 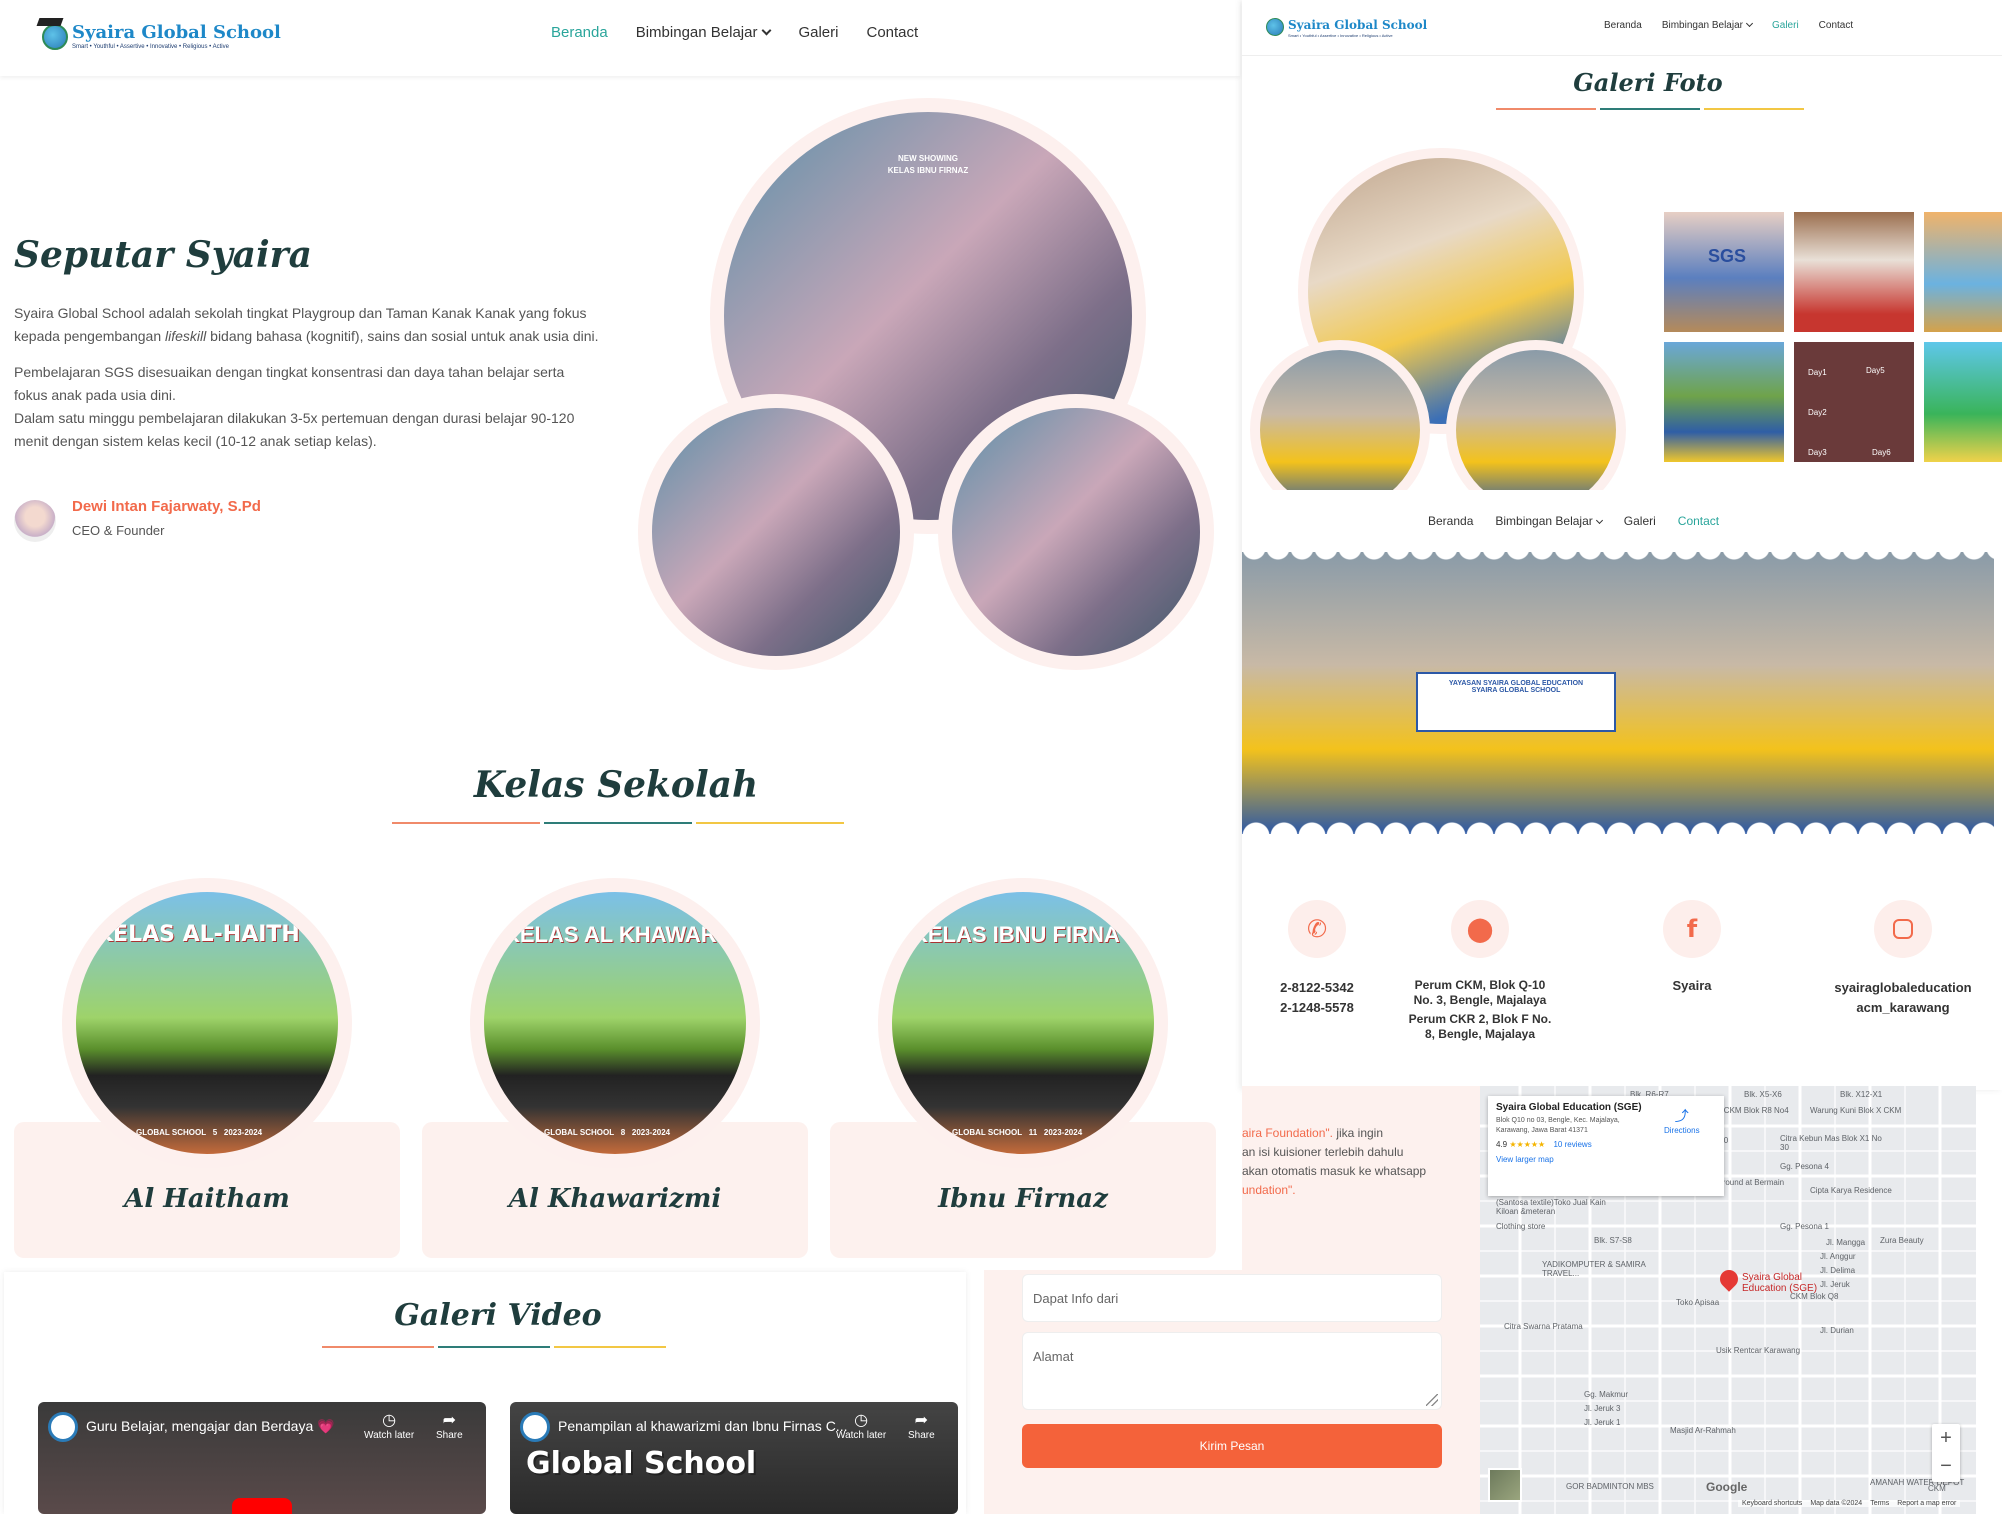 What do you see at coordinates (1623, 25) in the screenshot?
I see `gallery-nav-beranda: Beranda` at bounding box center [1623, 25].